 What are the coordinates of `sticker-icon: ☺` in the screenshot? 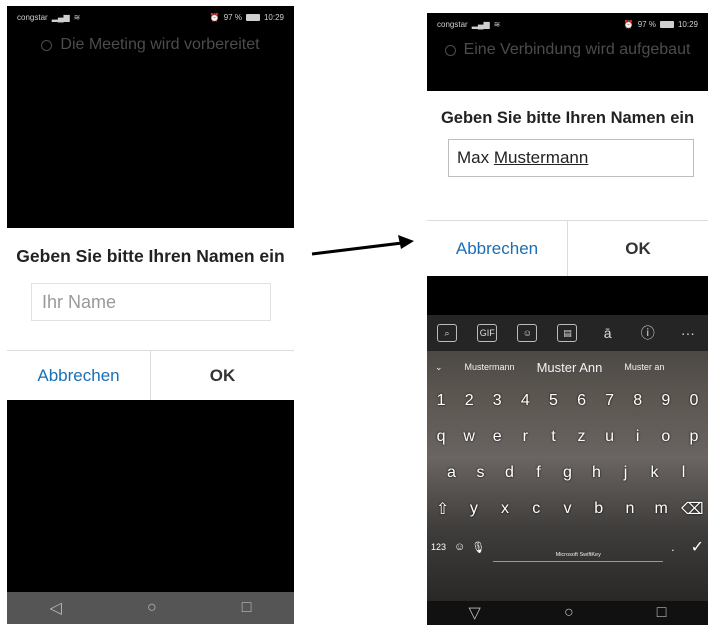 It's located at (527, 333).